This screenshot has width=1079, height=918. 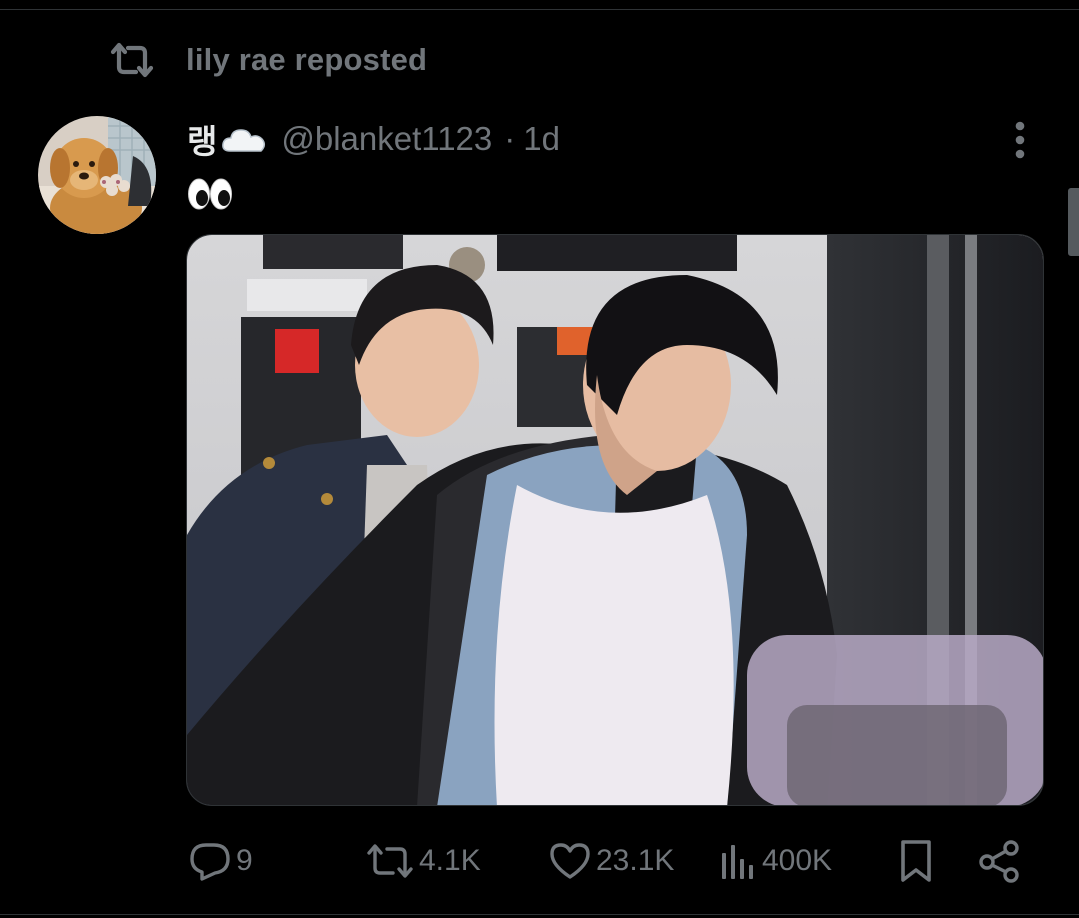 I want to click on repost-banner: lily rae reposted, so click(x=267, y=60).